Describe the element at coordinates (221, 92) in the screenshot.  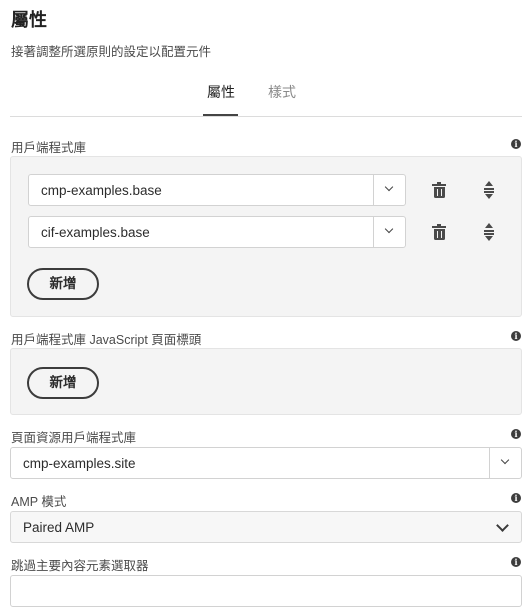
I see `tab-properties: 屬性` at that location.